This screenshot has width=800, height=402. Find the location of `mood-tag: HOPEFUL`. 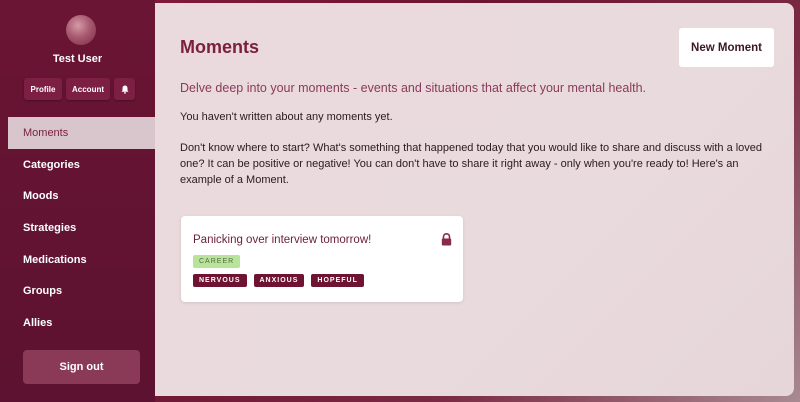

mood-tag: HOPEFUL is located at coordinates (337, 280).